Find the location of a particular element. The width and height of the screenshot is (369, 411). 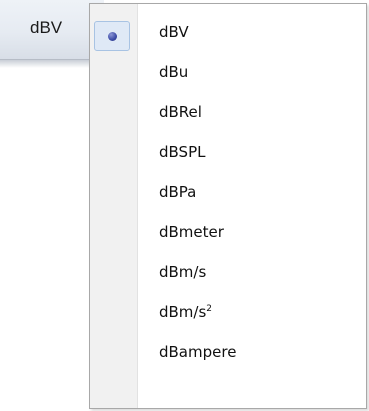

menu-item-dbmeter: dBmeter is located at coordinates (228, 233).